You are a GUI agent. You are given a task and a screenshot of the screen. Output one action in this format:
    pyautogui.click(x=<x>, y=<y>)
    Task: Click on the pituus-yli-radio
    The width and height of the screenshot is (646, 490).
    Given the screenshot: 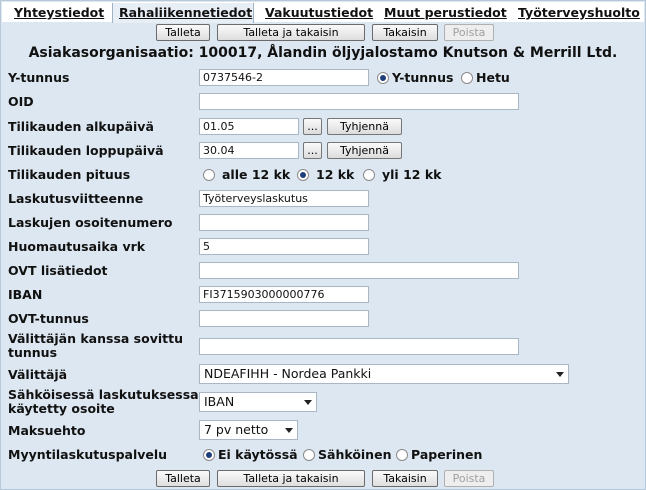 What is the action you would take?
    pyautogui.click(x=369, y=175)
    